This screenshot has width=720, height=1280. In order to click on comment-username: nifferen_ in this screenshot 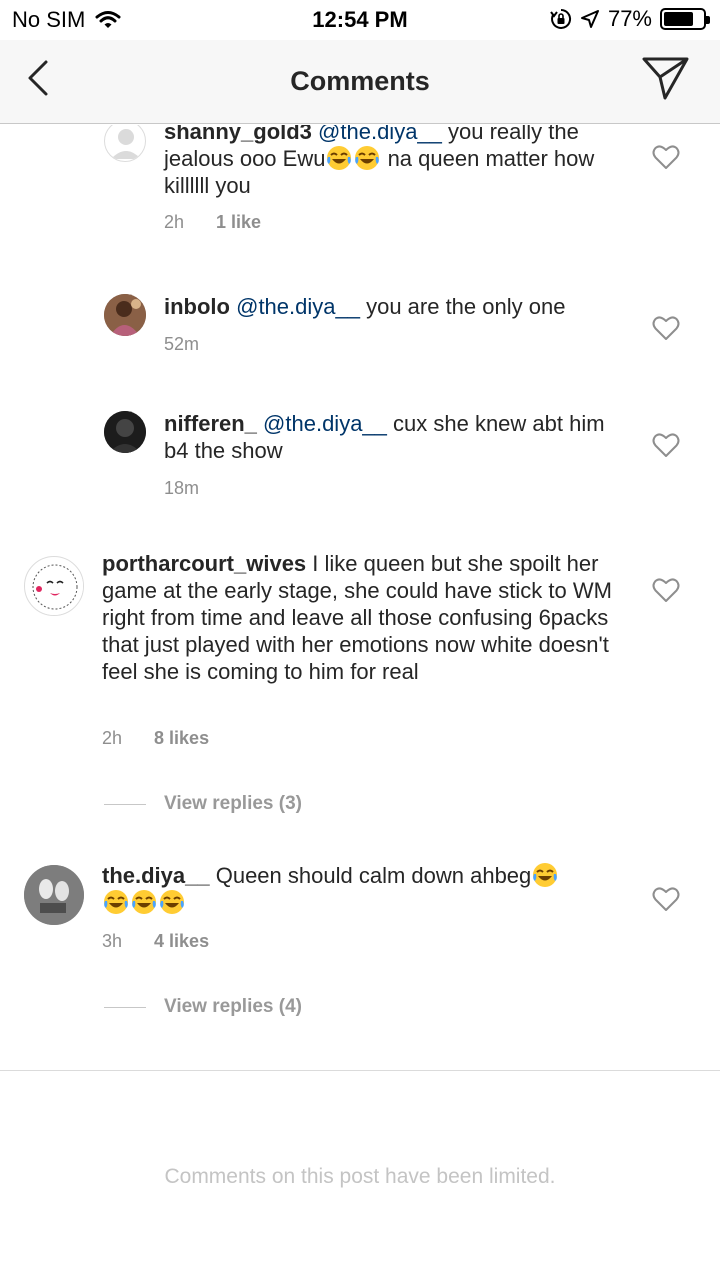, I will do `click(210, 423)`.